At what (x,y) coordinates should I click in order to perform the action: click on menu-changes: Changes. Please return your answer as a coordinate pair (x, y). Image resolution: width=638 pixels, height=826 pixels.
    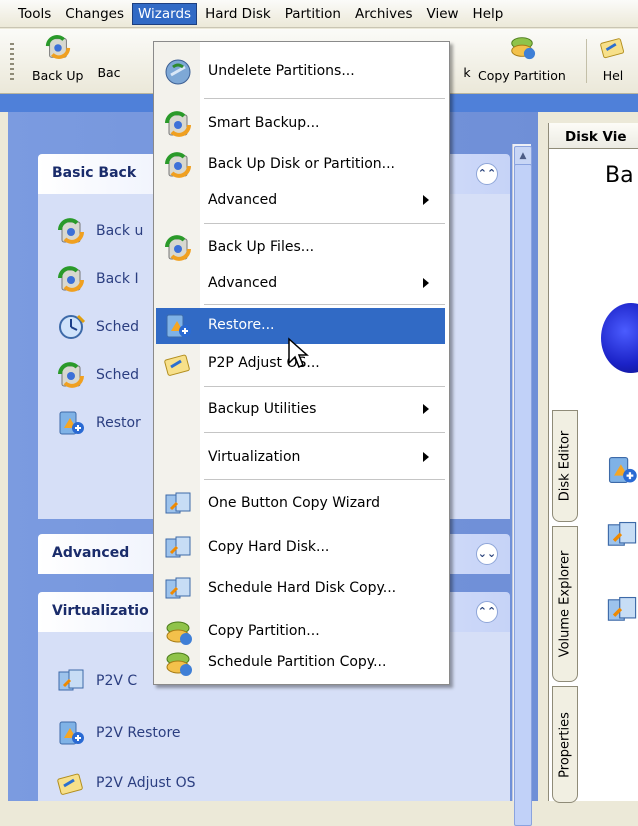
    Looking at the image, I should click on (94, 14).